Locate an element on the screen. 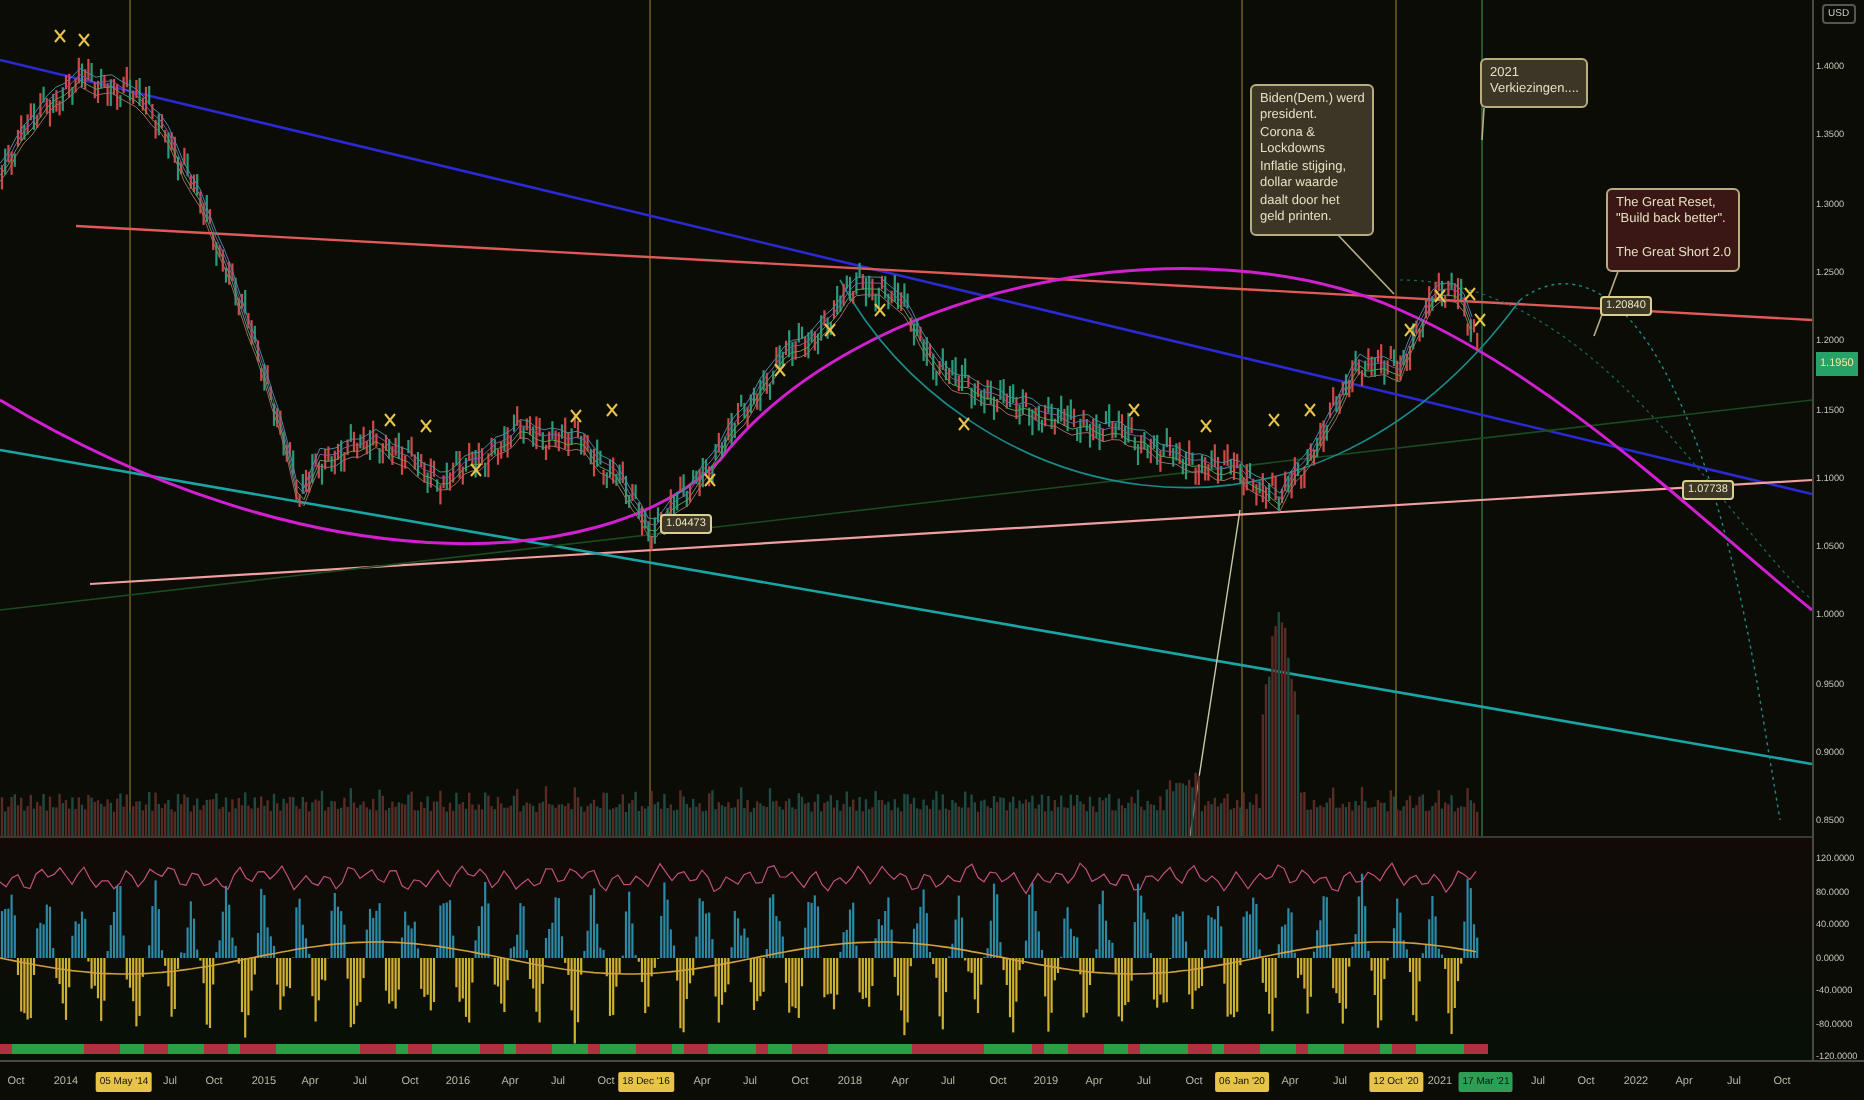  leader-line is located at coordinates (1483, 124).